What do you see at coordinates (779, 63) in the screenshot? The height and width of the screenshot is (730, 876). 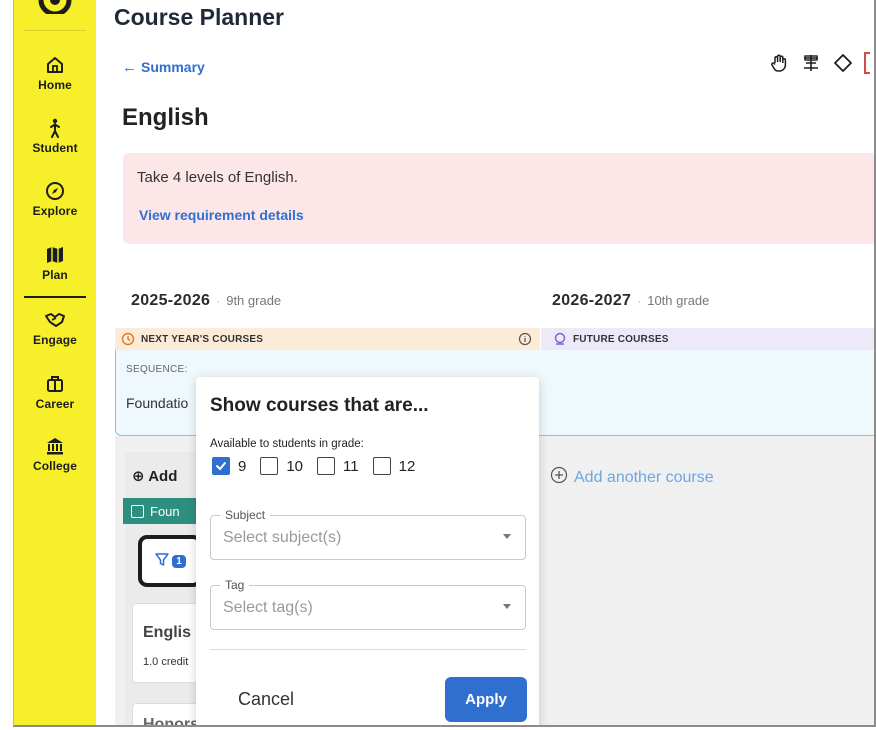 I see `hand-icon` at bounding box center [779, 63].